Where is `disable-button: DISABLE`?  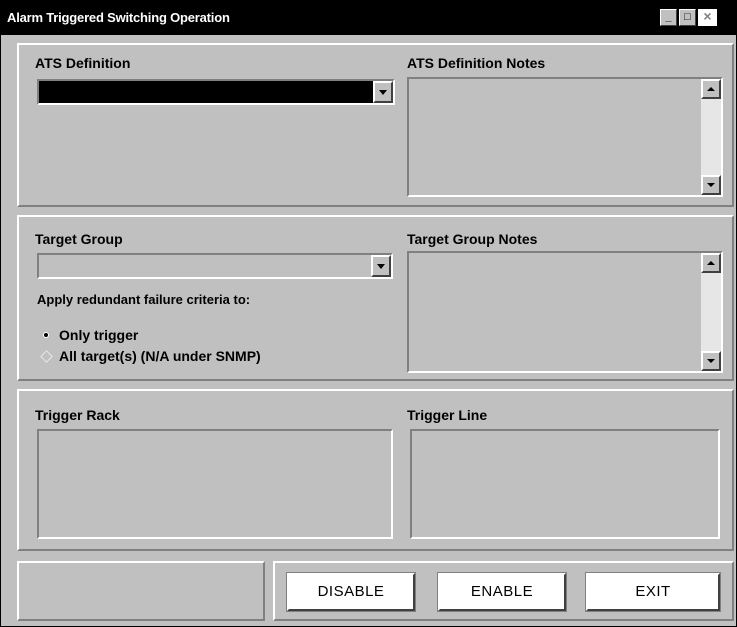
disable-button: DISABLE is located at coordinates (351, 592).